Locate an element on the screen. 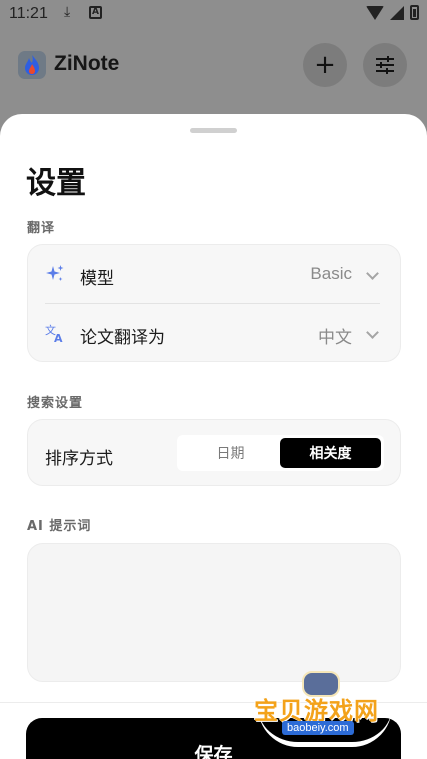  save-button-label: 保存 is located at coordinates (213, 751).